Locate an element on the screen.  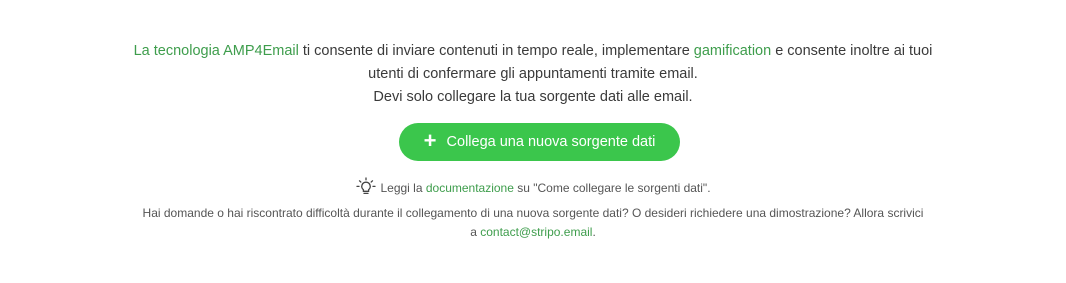
help-line-3: a contact@stripo.email. is located at coordinates (533, 233).